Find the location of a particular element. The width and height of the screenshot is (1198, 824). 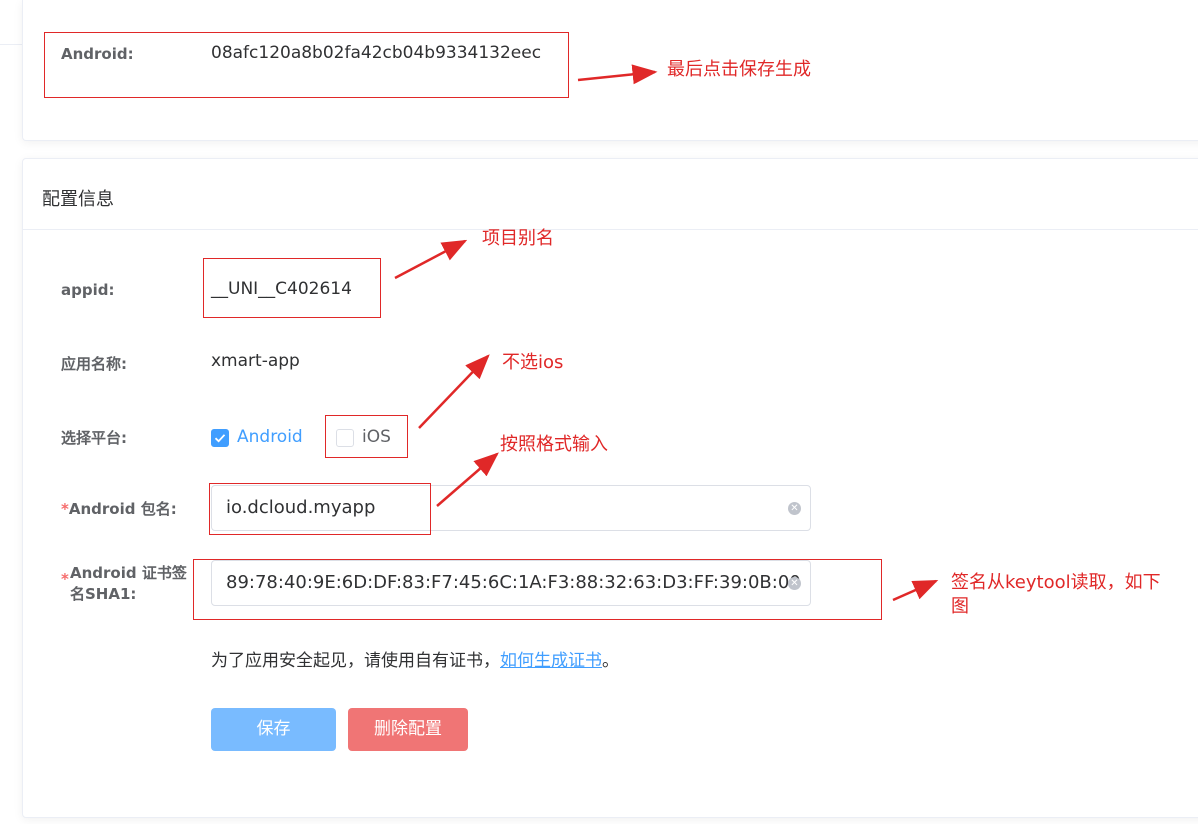

annotation-sha1-hint-line1: 签名从keytool读取，如下 is located at coordinates (1056, 582).